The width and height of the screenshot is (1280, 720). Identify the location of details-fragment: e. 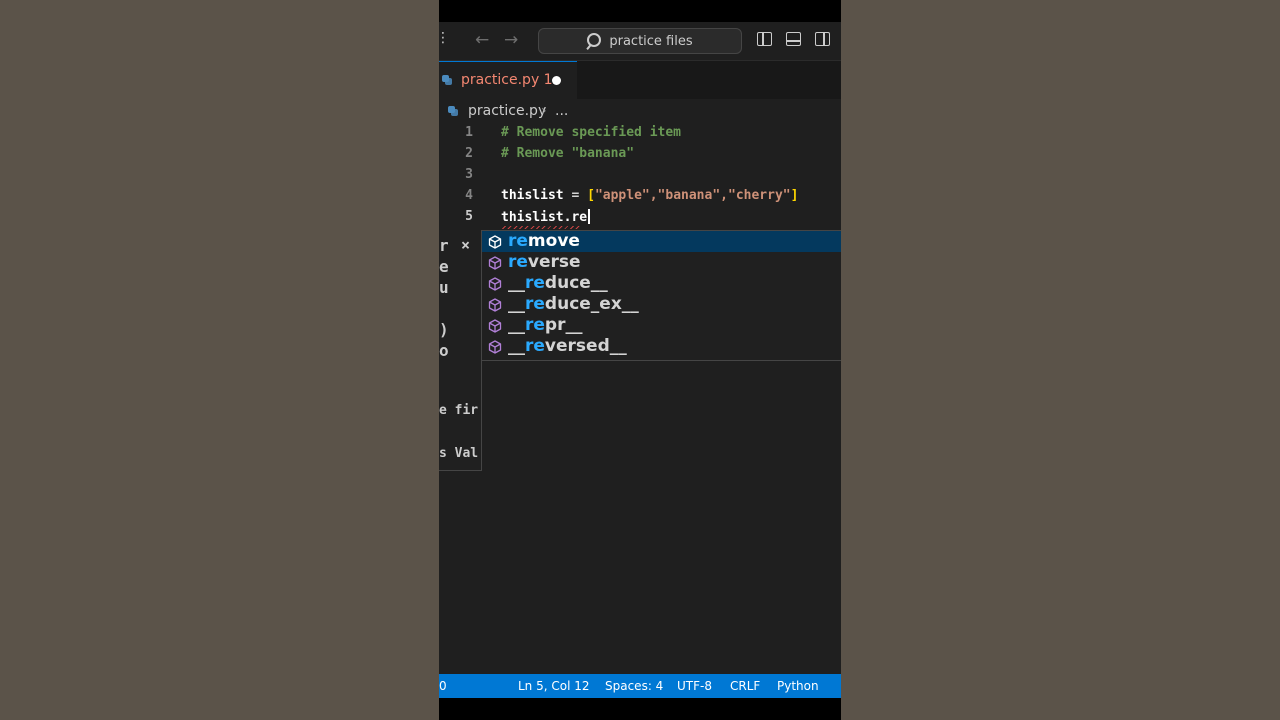
(444, 266).